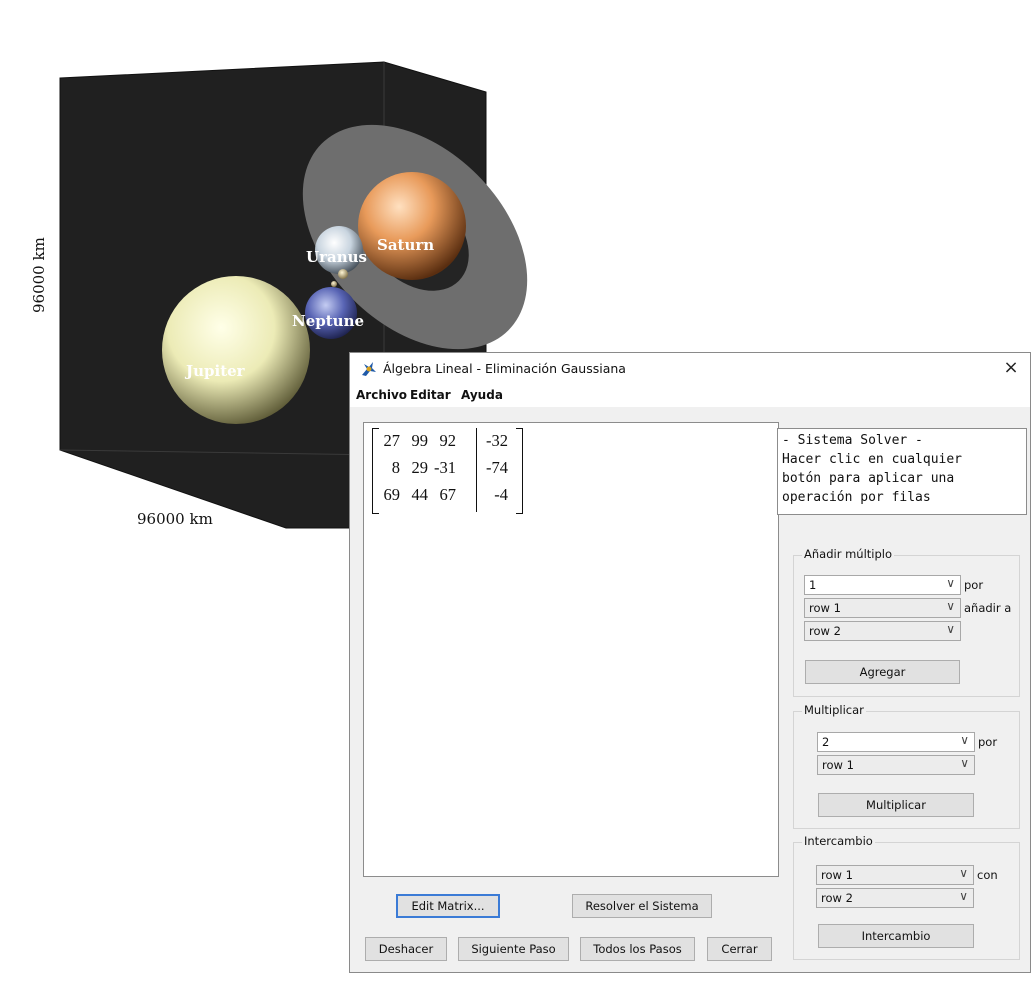  Describe the element at coordinates (895, 898) in the screenshot. I see `swap-row-b-select: row 2 ∨` at that location.